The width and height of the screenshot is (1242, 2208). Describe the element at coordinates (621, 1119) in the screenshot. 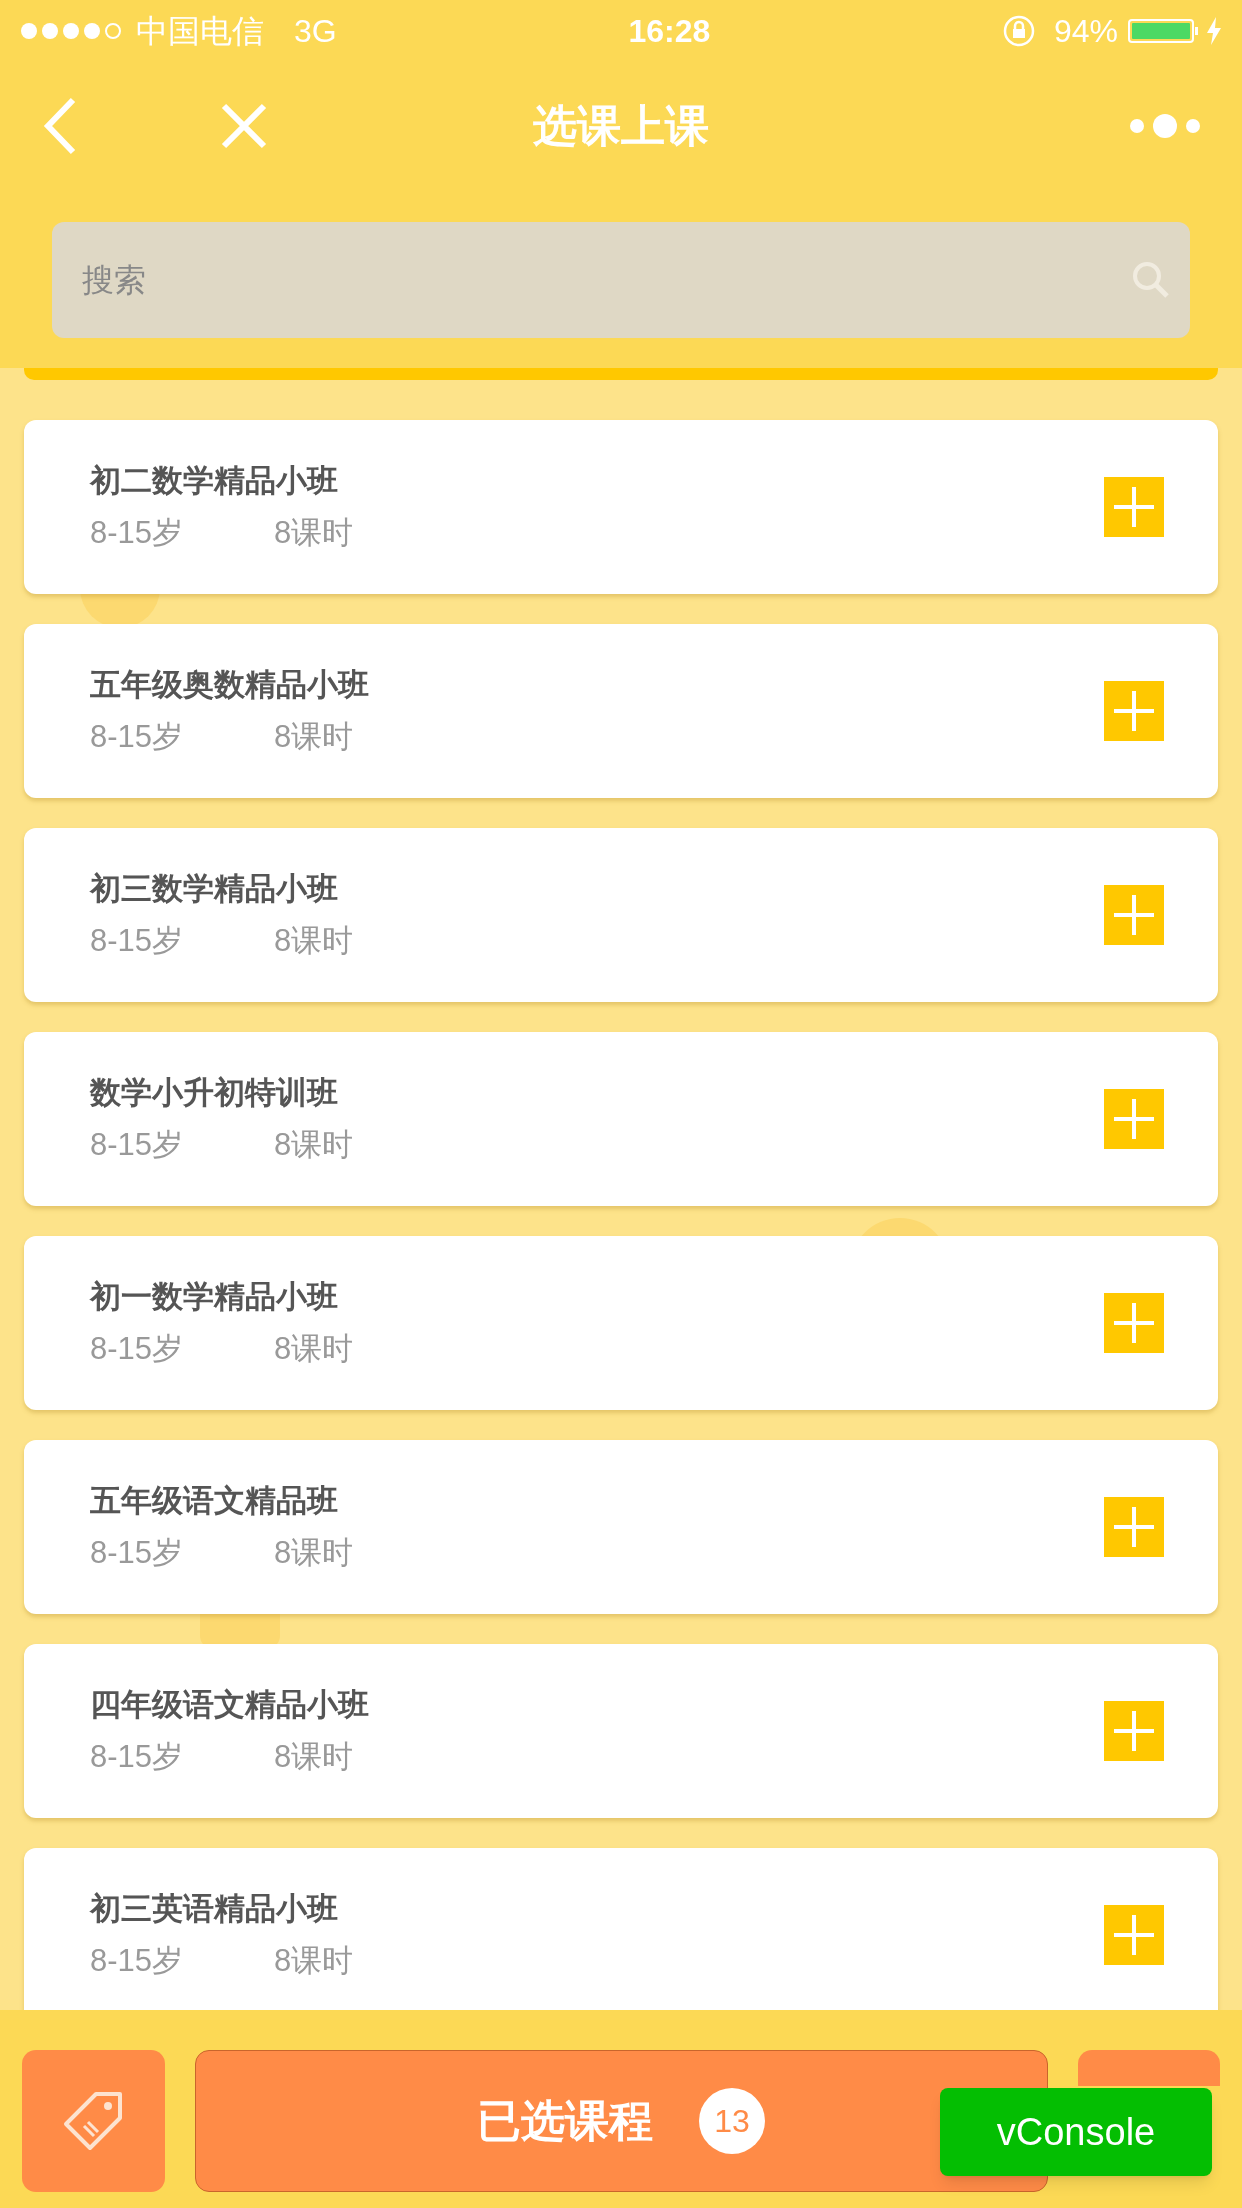

I see `course-card: 数学小升初特训班 8-15岁 8课时` at that location.